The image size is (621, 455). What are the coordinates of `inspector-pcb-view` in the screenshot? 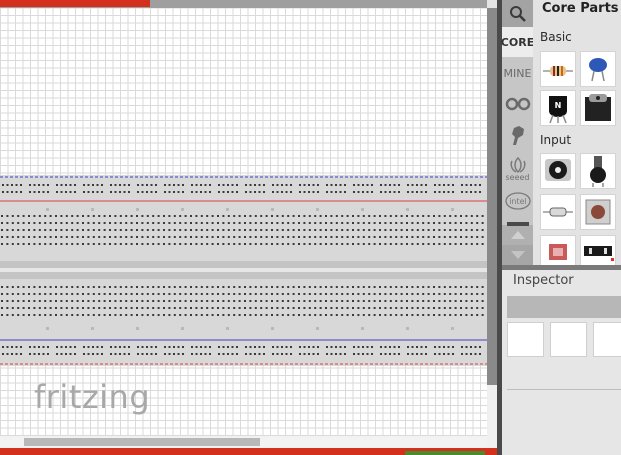 It's located at (607, 339).